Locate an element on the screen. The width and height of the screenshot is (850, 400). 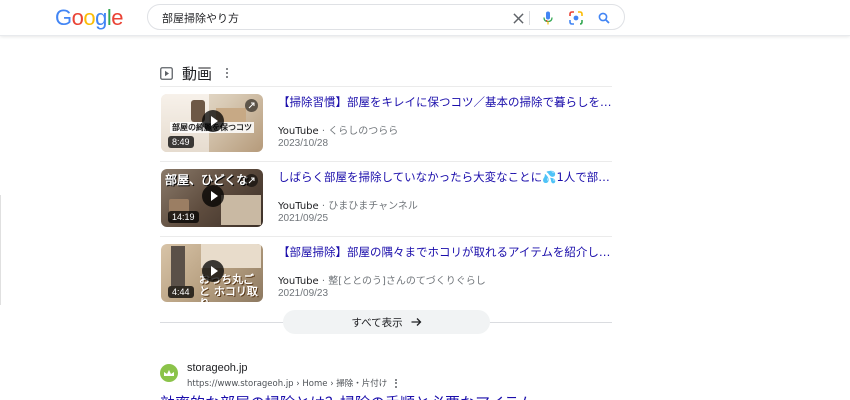
show-all-button: すべて表示 is located at coordinates (386, 322).